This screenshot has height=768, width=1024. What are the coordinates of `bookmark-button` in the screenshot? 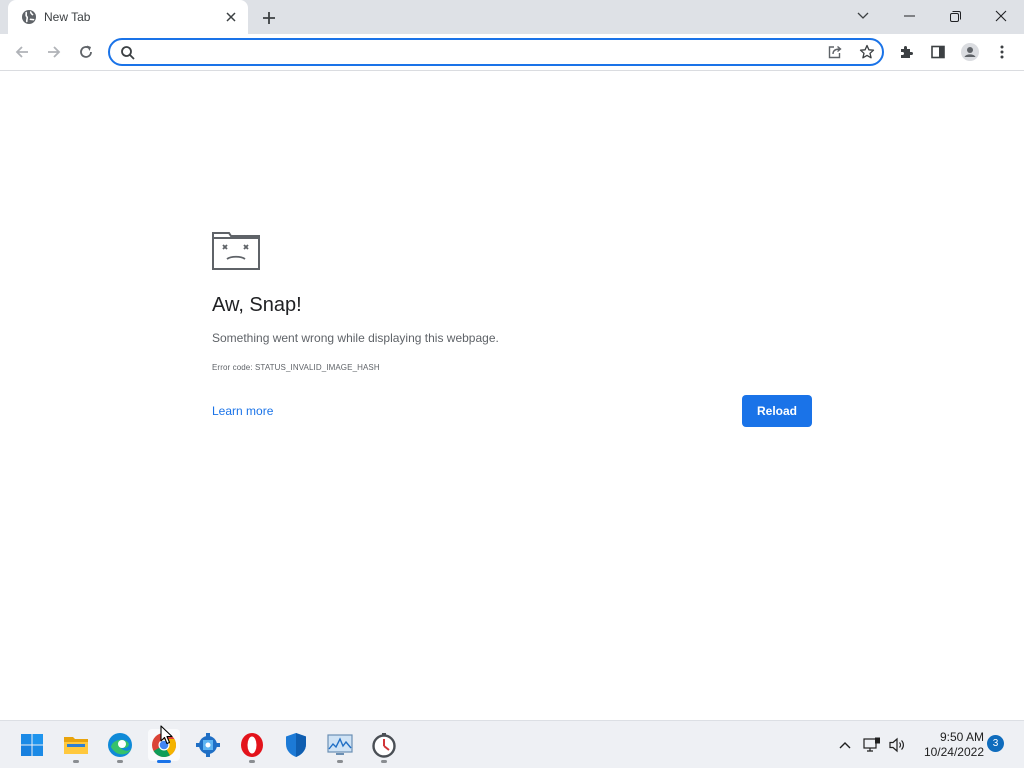 It's located at (867, 52).